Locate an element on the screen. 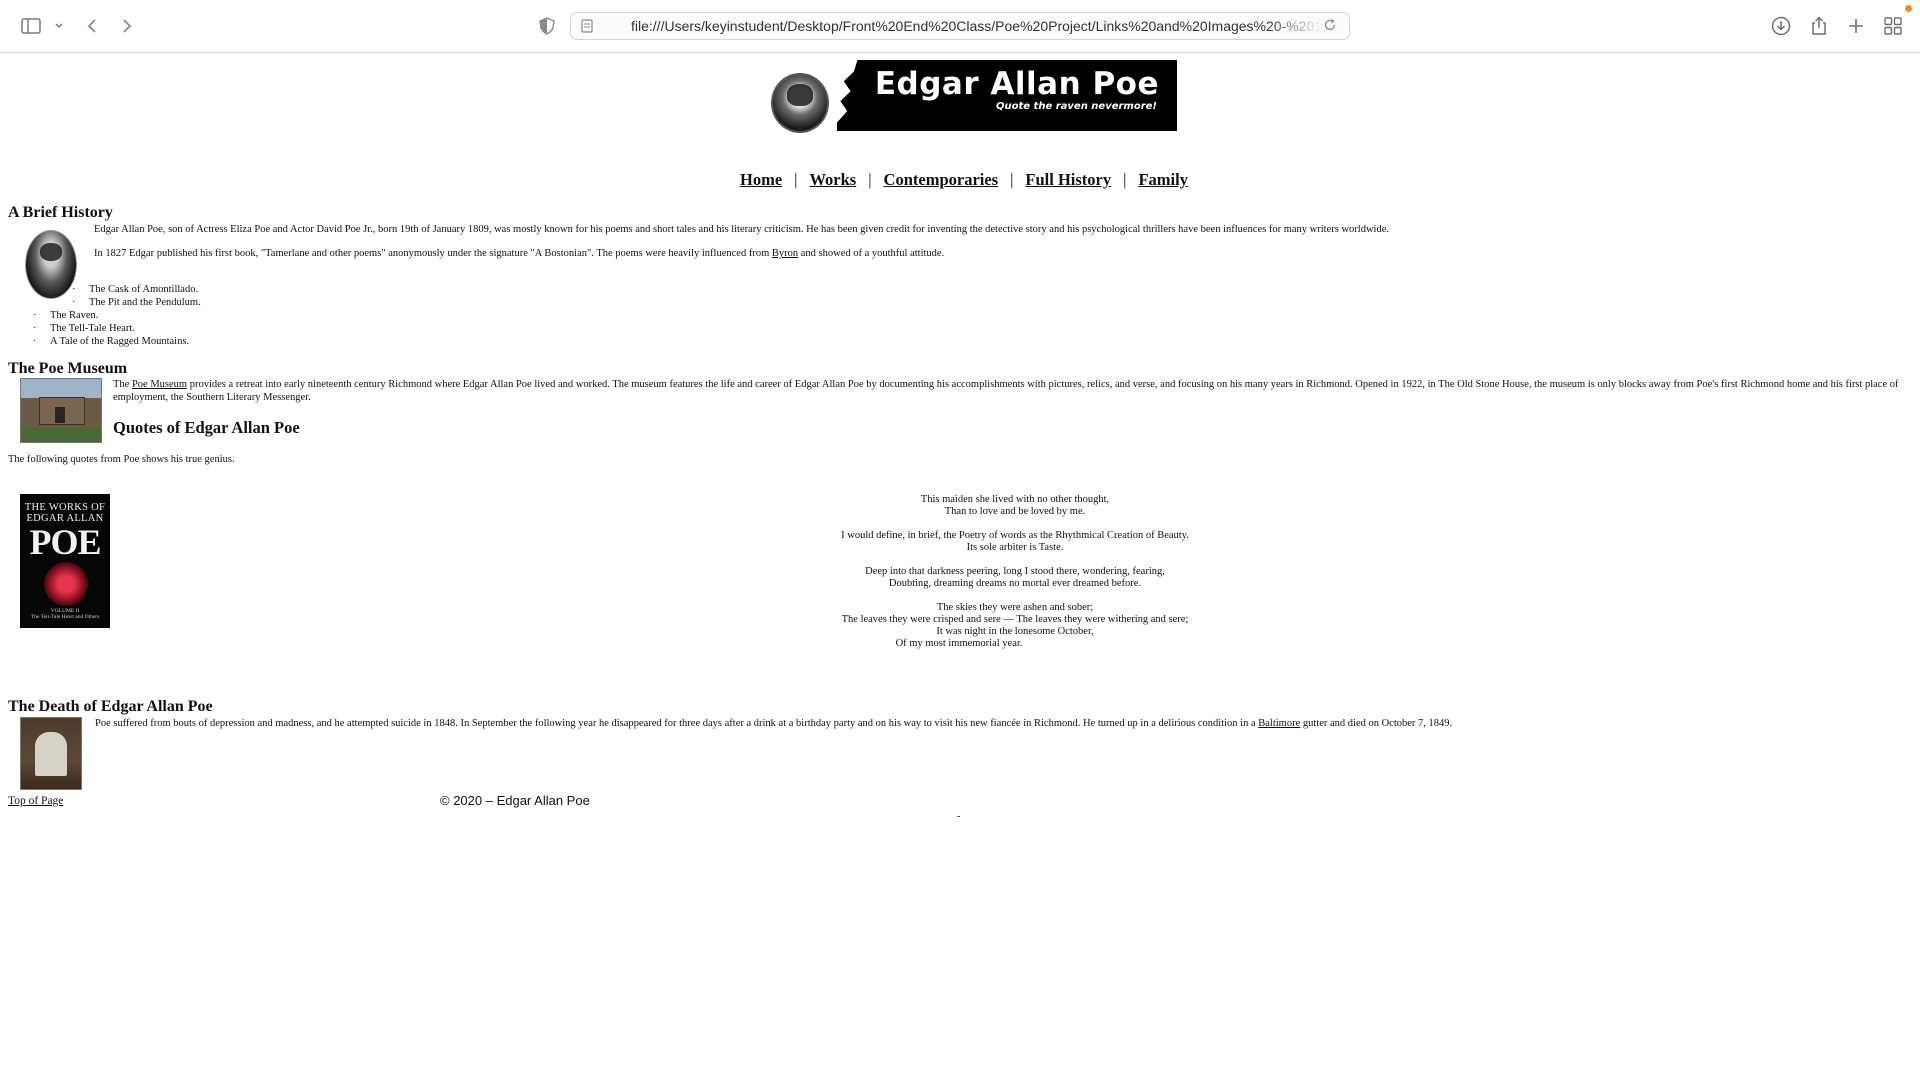 This screenshot has height=1080, width=1920. quotes-heading: Quotes of Edgar Allan Poe is located at coordinates (206, 427).